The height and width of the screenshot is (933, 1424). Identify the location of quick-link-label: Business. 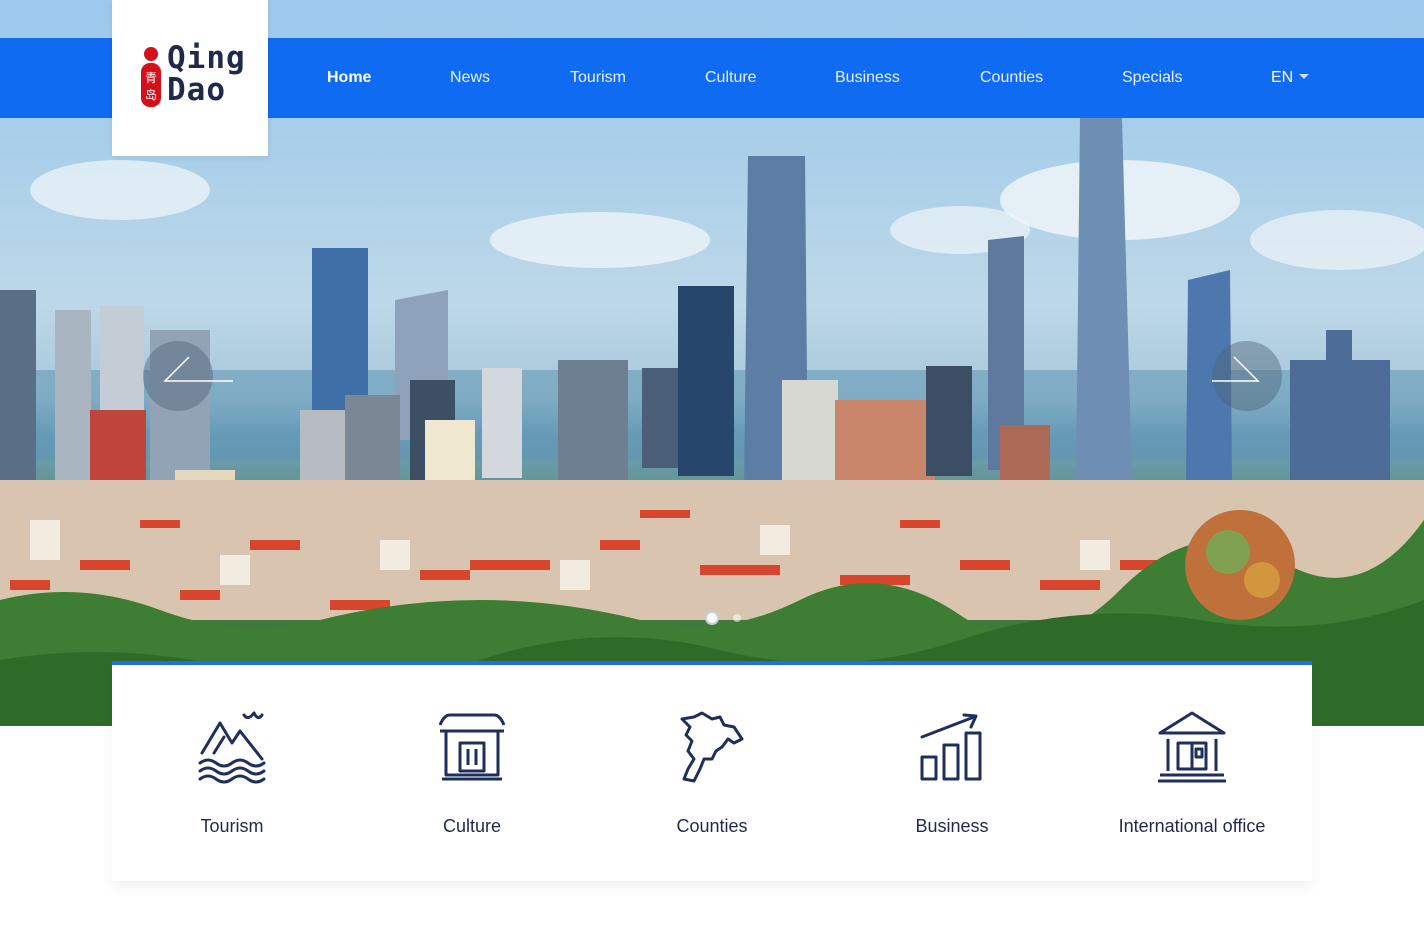
(952, 826).